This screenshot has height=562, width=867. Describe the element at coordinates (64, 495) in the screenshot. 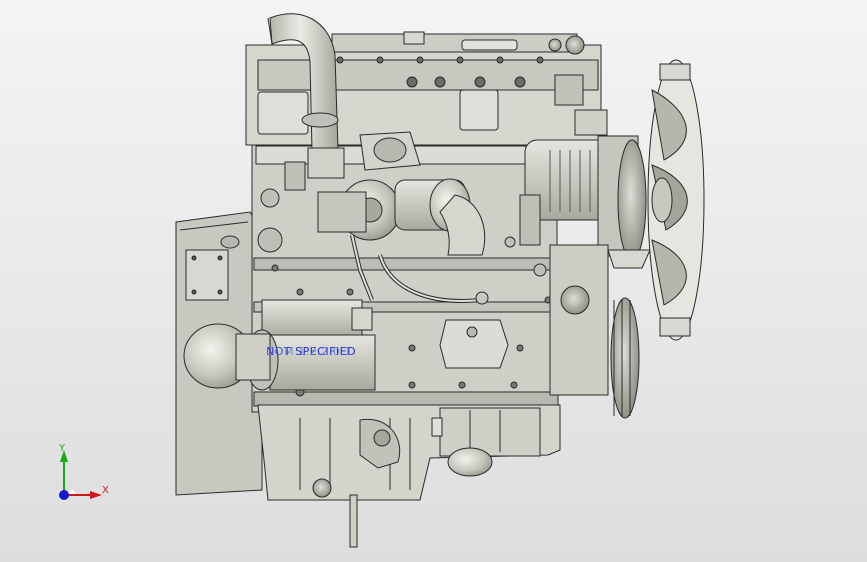

I see `z-axis` at that location.